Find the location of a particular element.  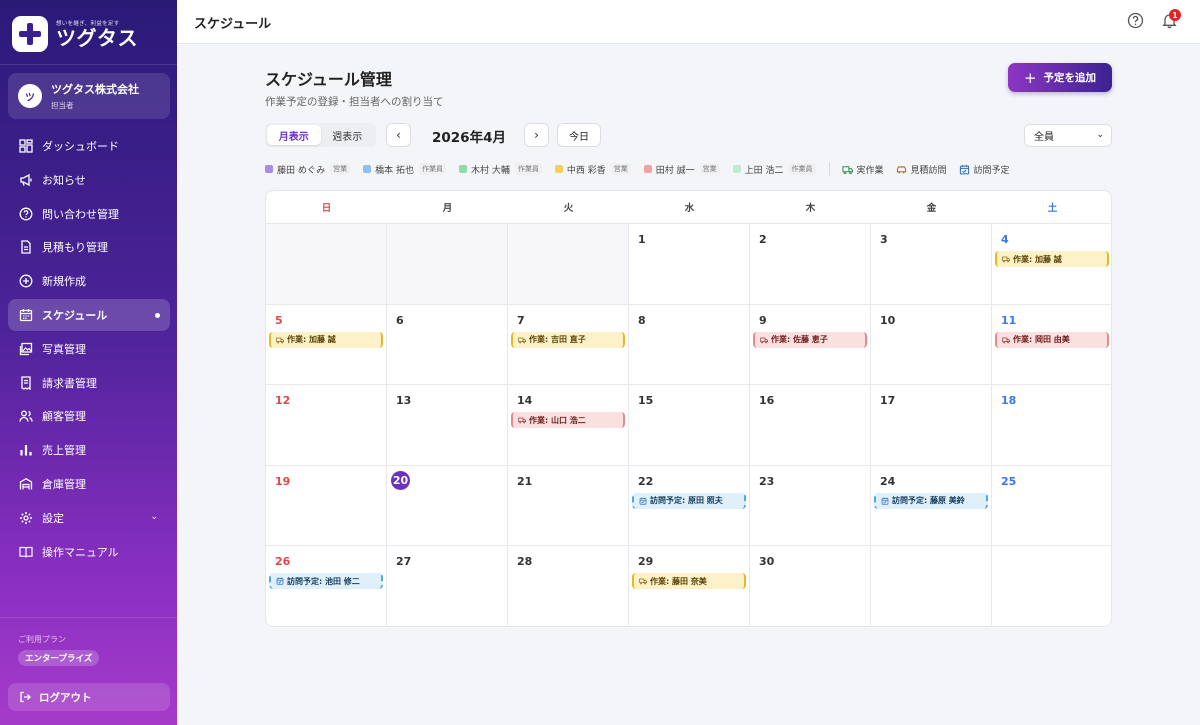

calendar-day-cell: 27 is located at coordinates (447, 586).